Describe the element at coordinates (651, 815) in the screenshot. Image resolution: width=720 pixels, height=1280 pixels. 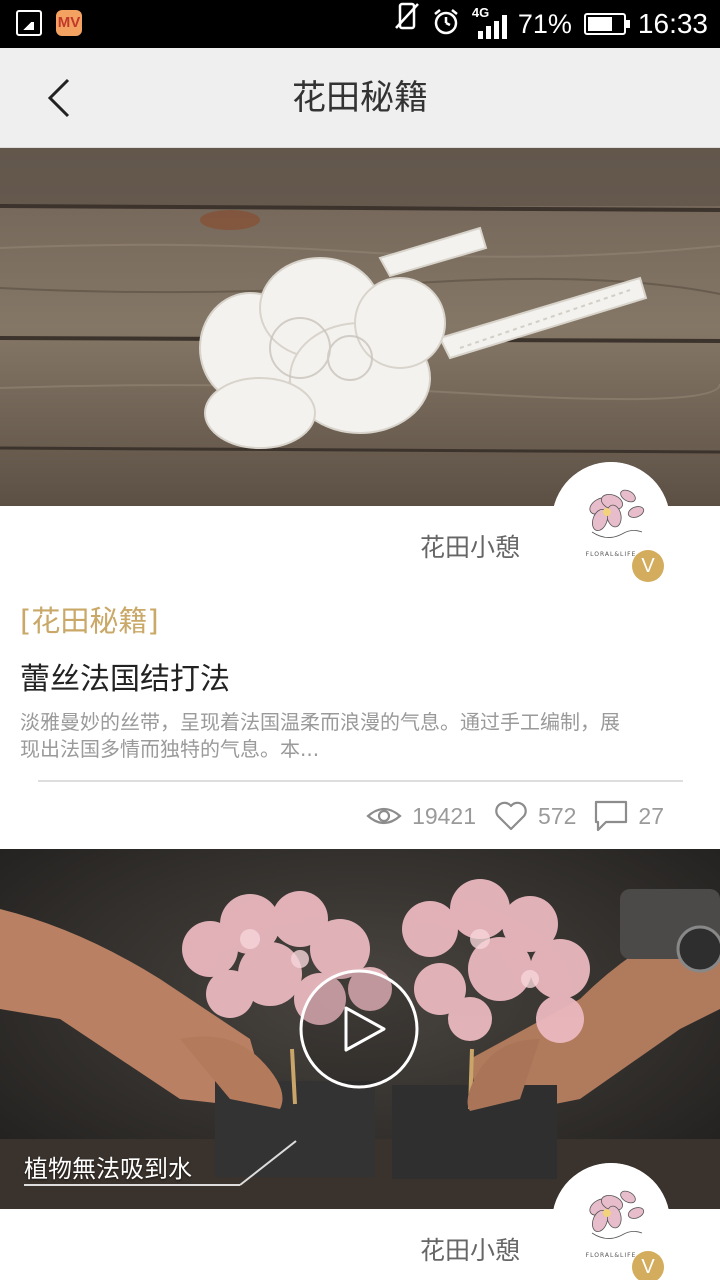
I see `comments-count: 27` at that location.